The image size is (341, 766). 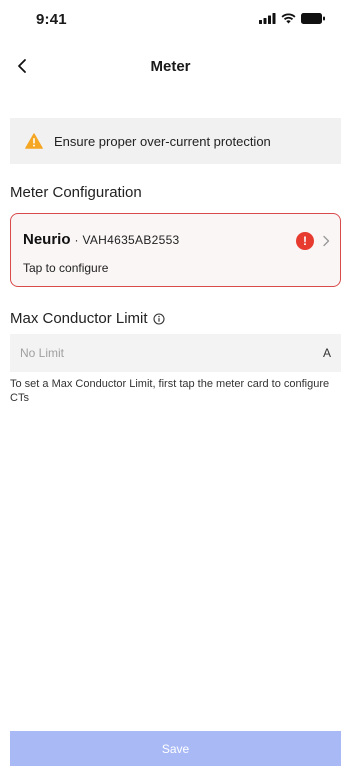 I want to click on meter-serial: · VAH4635AB2553, so click(x=127, y=240).